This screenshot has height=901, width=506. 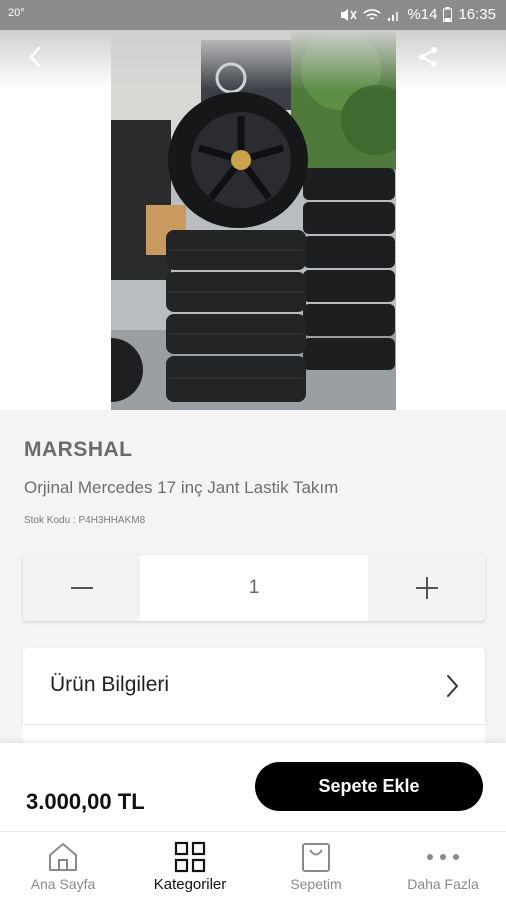 I want to click on plus-icon, so click(x=426, y=588).